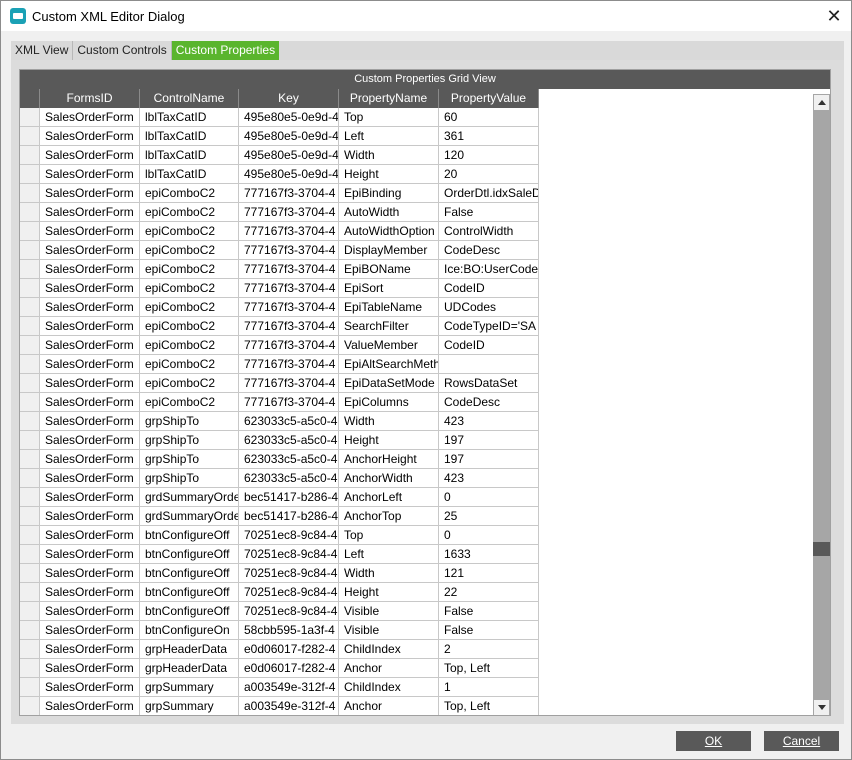 This screenshot has width=852, height=760. I want to click on table-cell: EpiDataSetMode, so click(389, 383).